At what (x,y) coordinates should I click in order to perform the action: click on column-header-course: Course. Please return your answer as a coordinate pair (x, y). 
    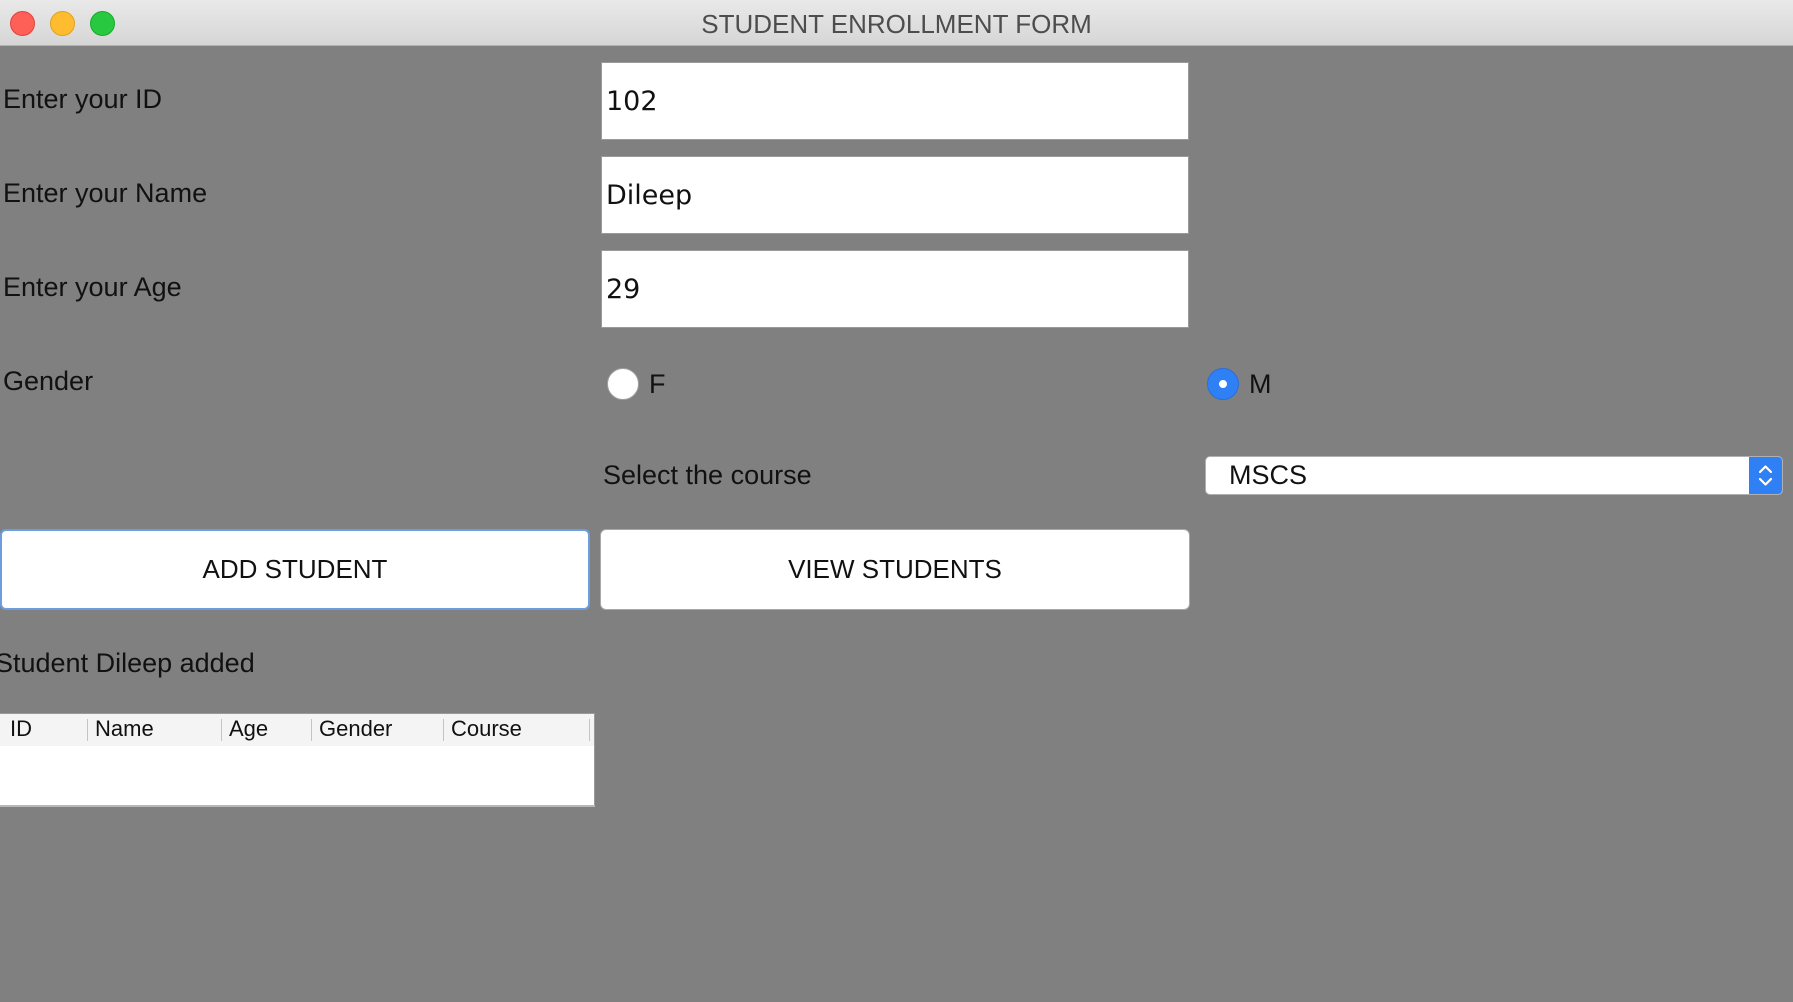
    Looking at the image, I should click on (486, 729).